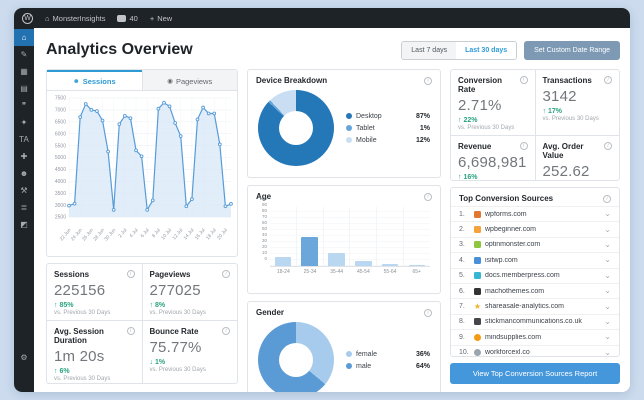 The image size is (644, 400). Describe the element at coordinates (60, 99) in the screenshot. I see `svg-text: 7500` at that location.